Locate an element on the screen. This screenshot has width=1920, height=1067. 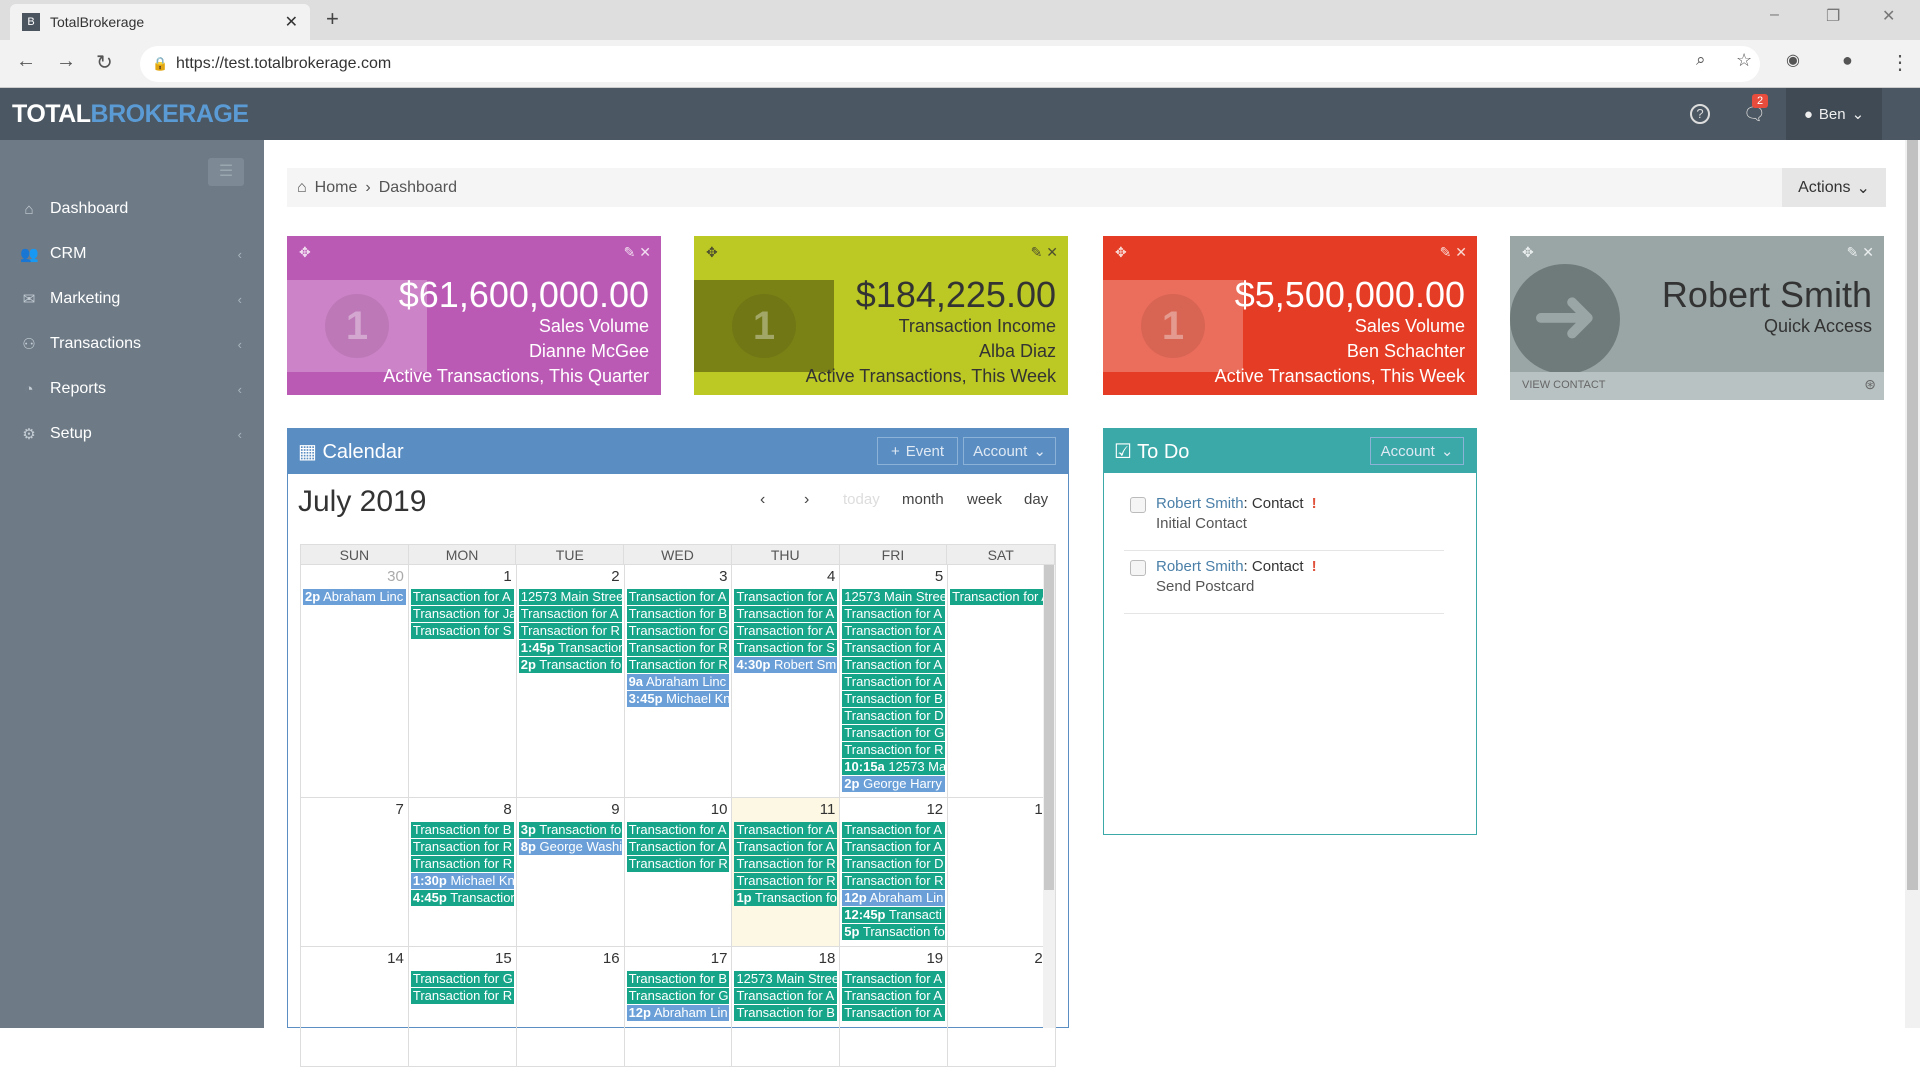
breadcrumb-home: Home is located at coordinates (336, 188).